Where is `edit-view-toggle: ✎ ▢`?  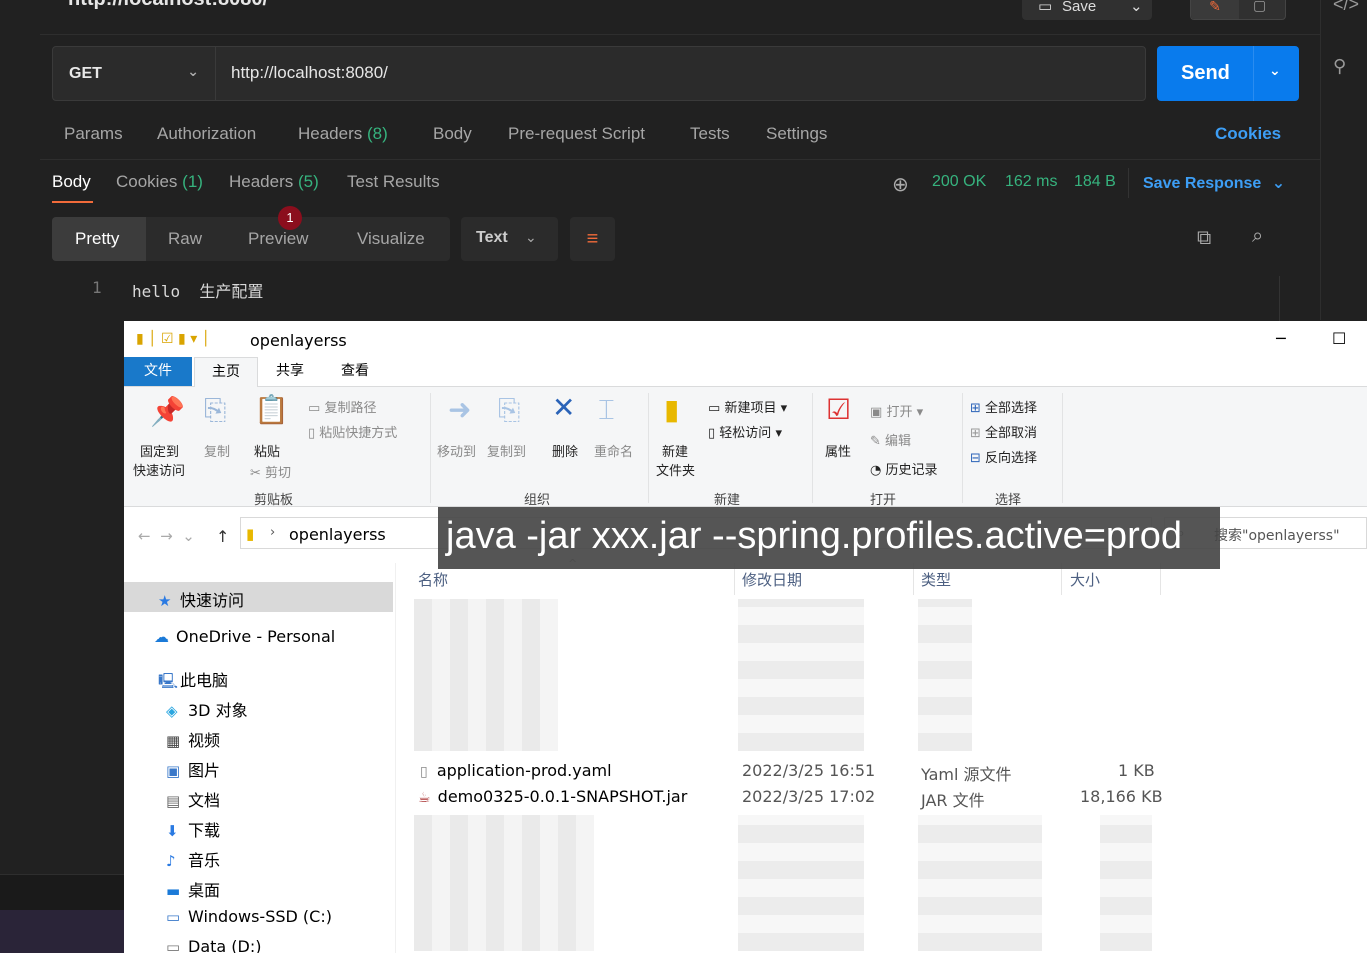 edit-view-toggle: ✎ ▢ is located at coordinates (1238, 10).